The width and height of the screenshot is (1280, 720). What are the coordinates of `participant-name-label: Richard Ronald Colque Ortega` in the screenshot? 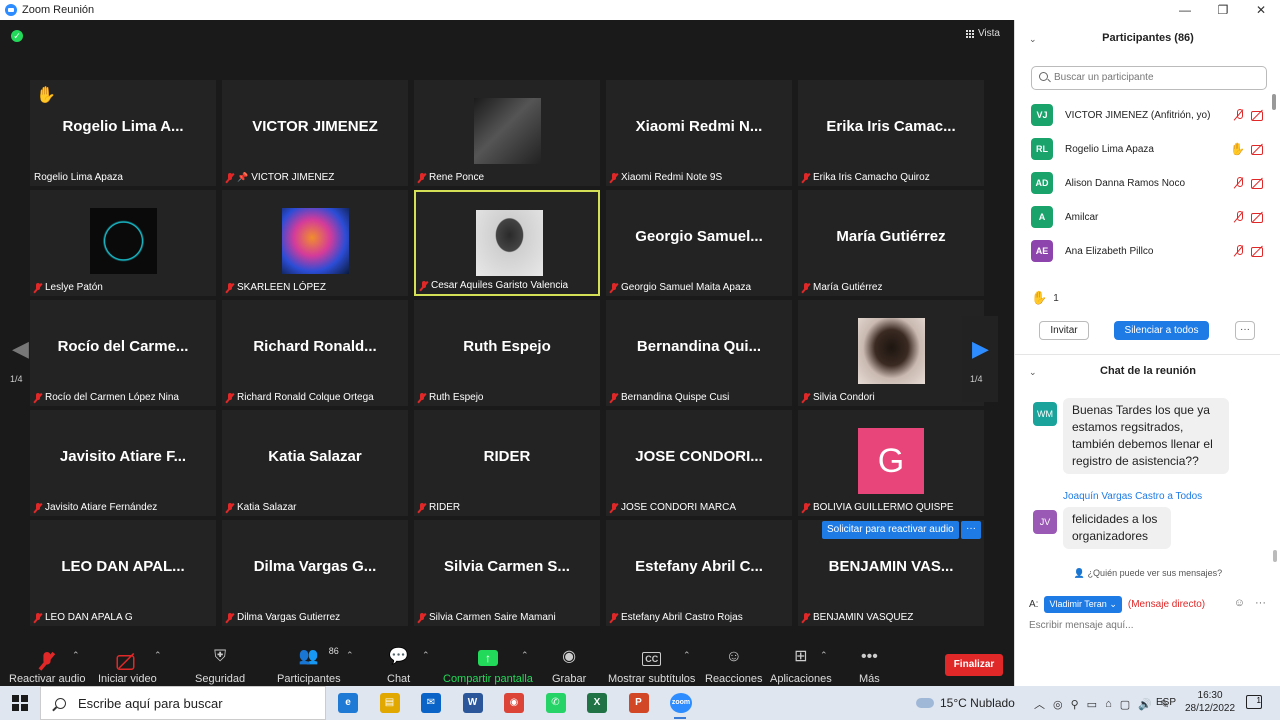 It's located at (300, 397).